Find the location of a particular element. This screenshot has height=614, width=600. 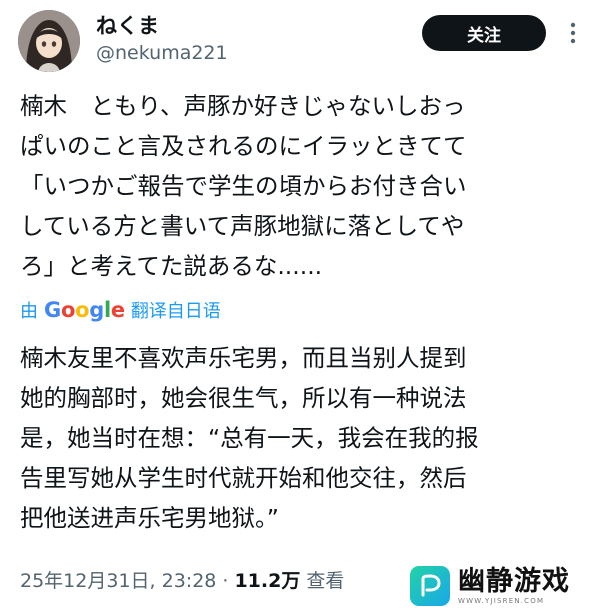

translation-line: 楠木友里不喜欢声乐宅男，而且当别人提到 is located at coordinates (243, 358).